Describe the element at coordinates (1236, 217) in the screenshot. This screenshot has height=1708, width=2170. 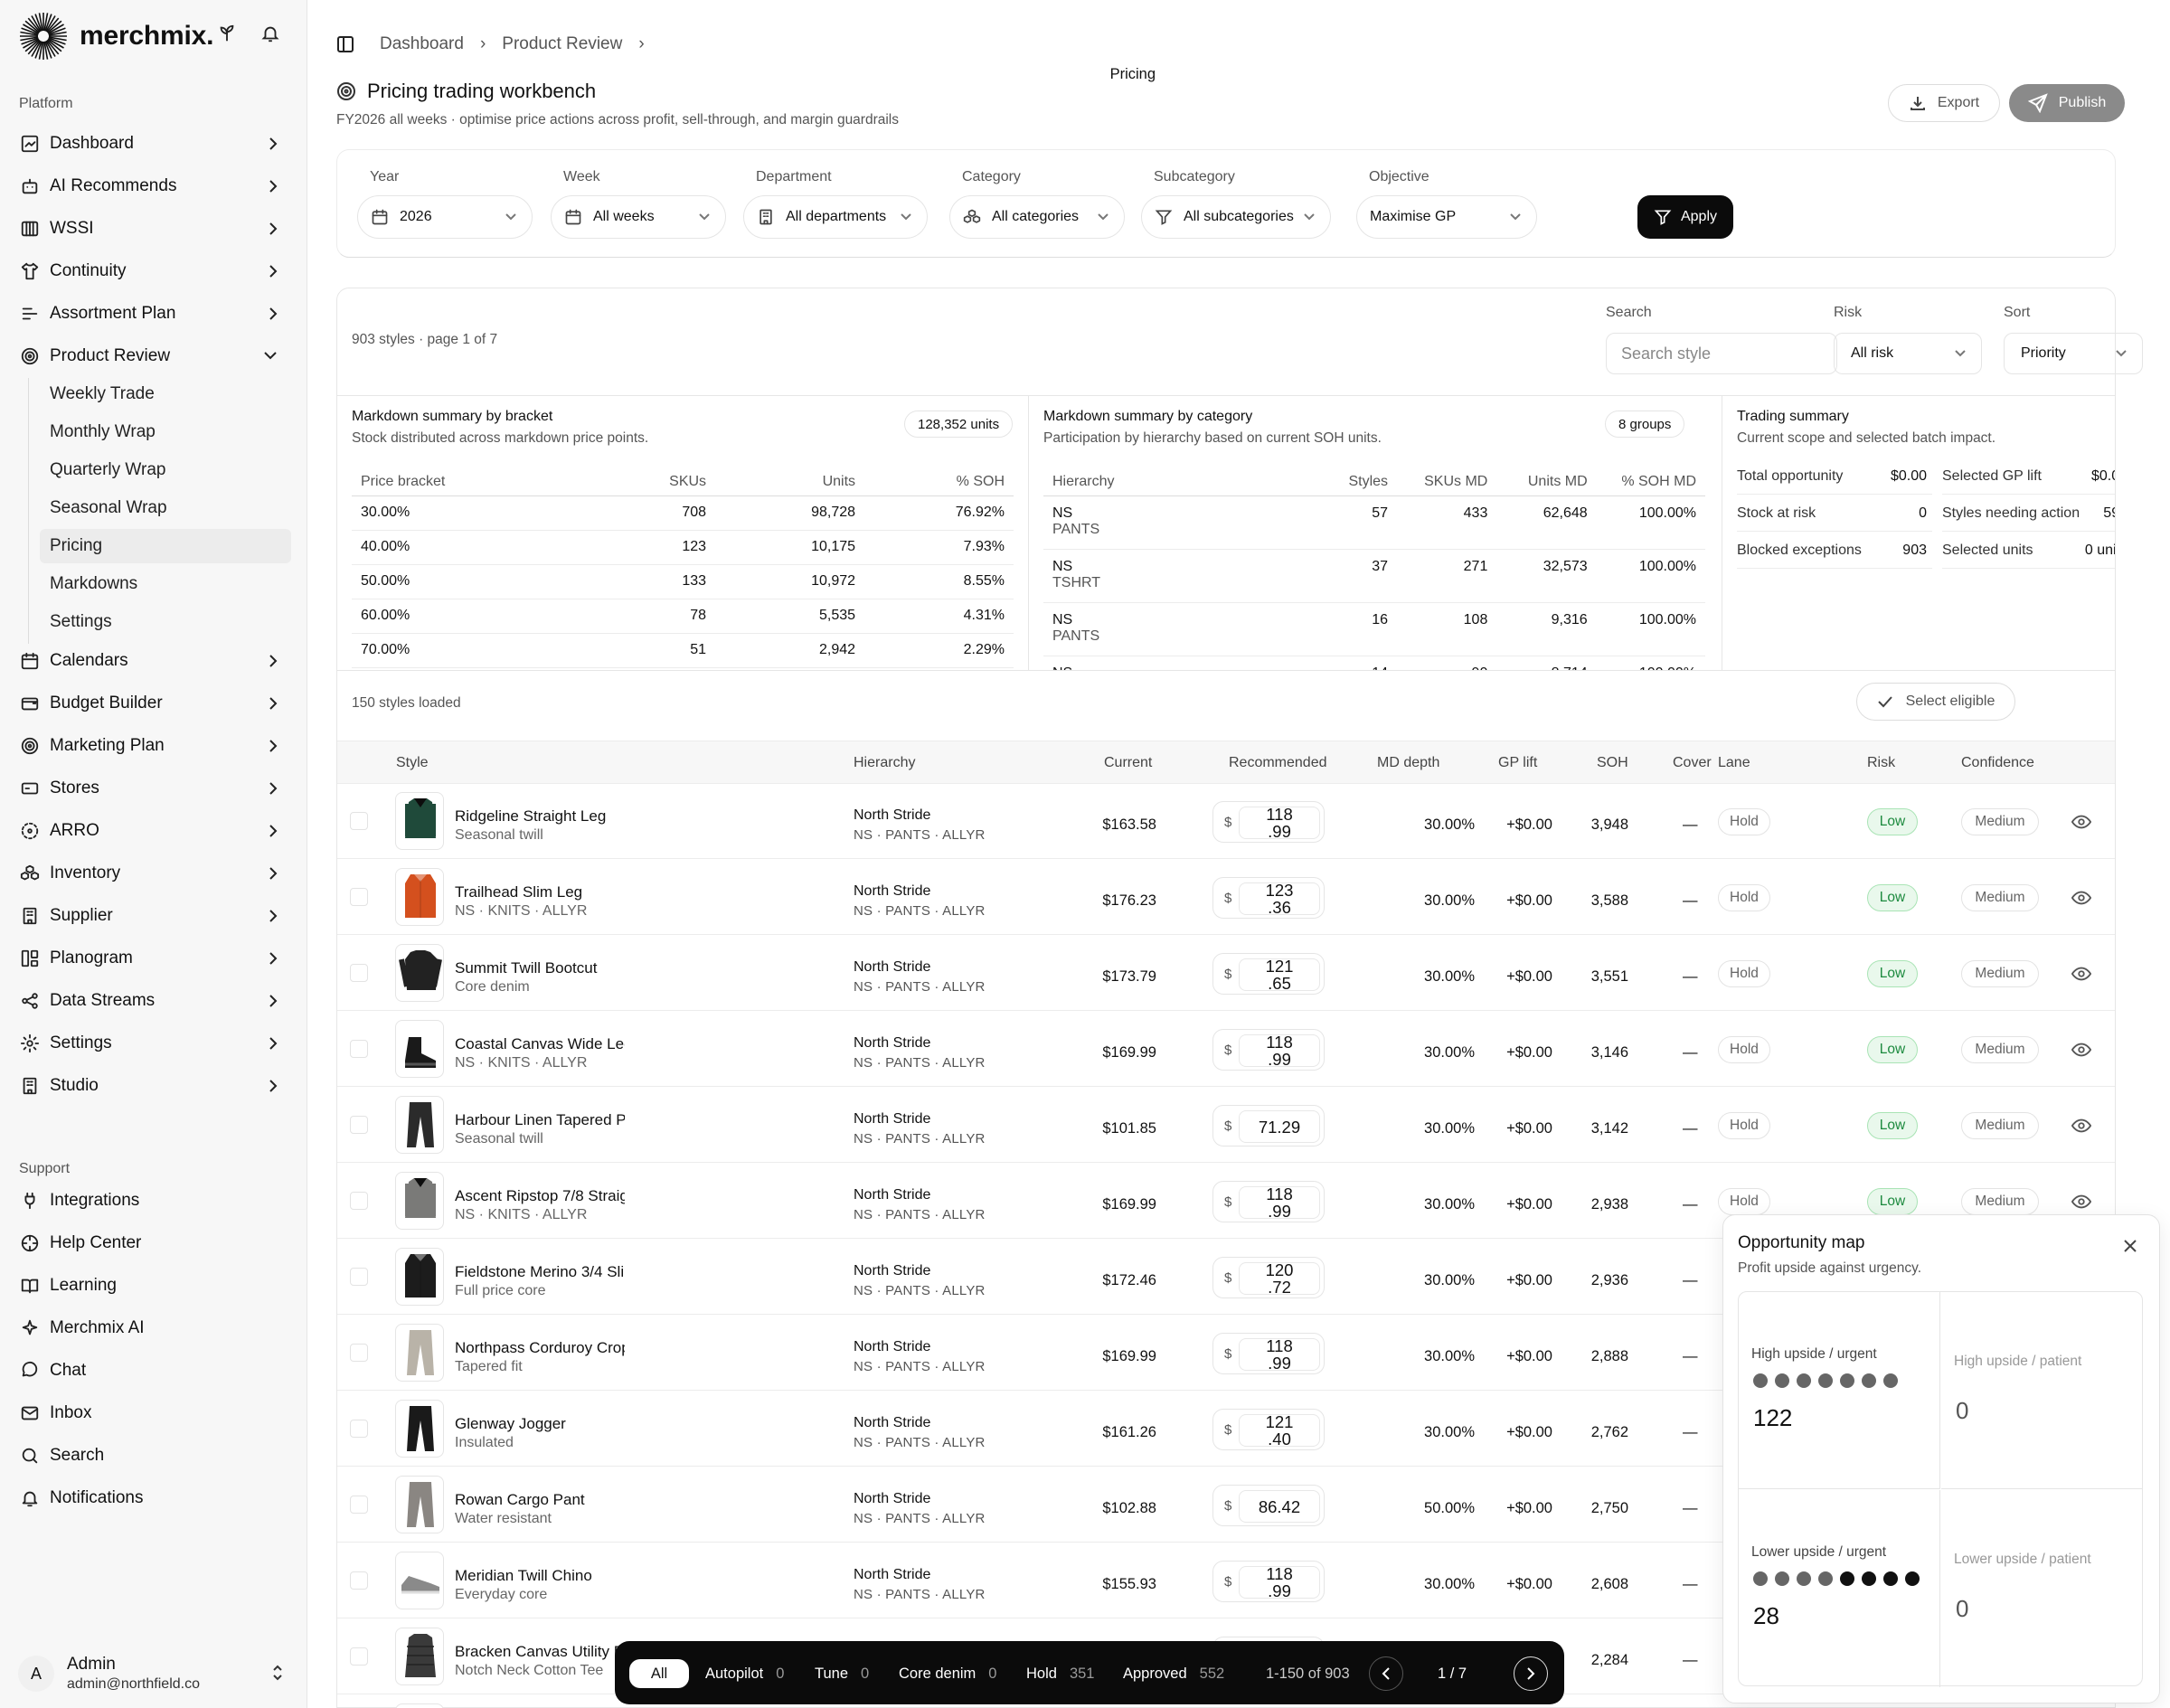
I see `subcategory-select: All subcategories` at that location.